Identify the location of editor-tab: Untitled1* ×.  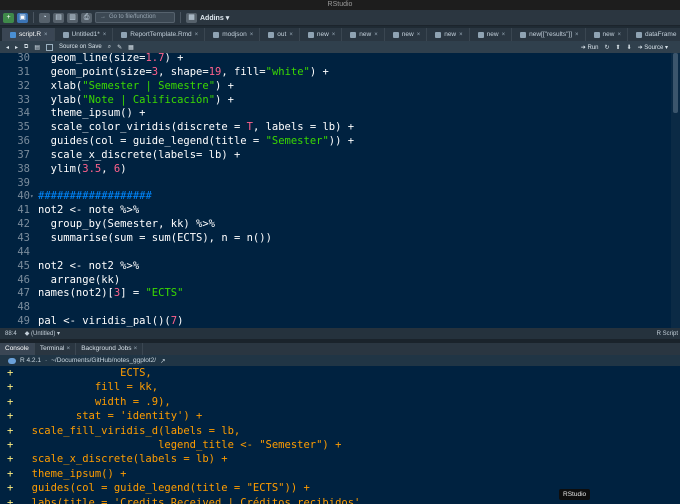
(84, 34).